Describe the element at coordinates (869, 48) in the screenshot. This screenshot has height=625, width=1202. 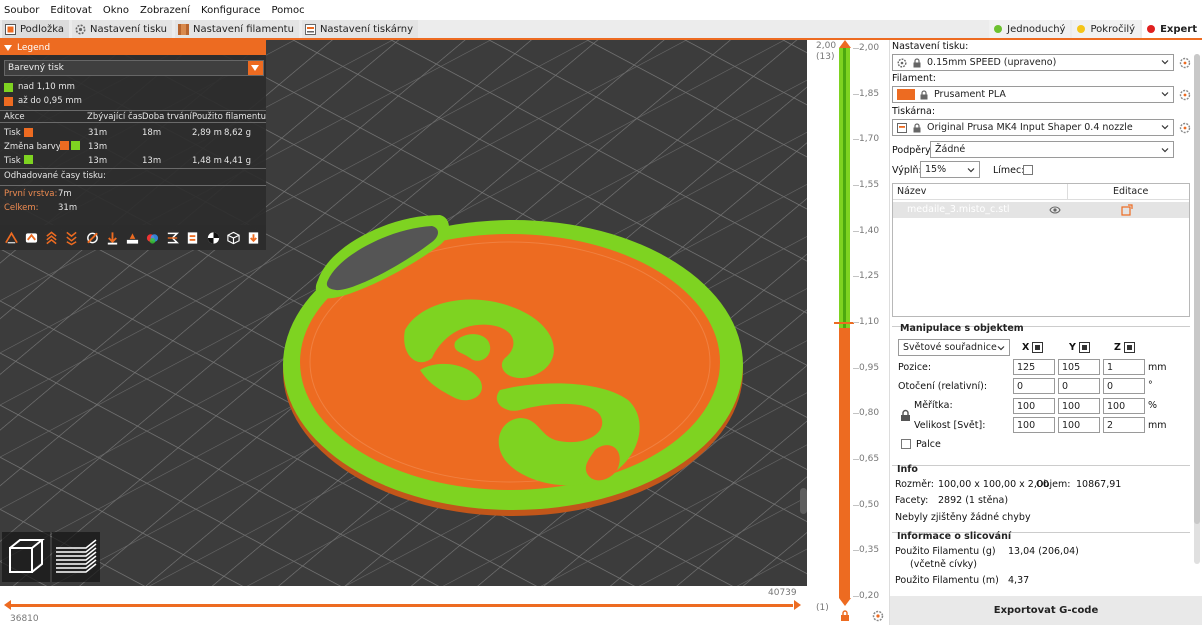
I see `vslider-tick-label: 2,00` at that location.